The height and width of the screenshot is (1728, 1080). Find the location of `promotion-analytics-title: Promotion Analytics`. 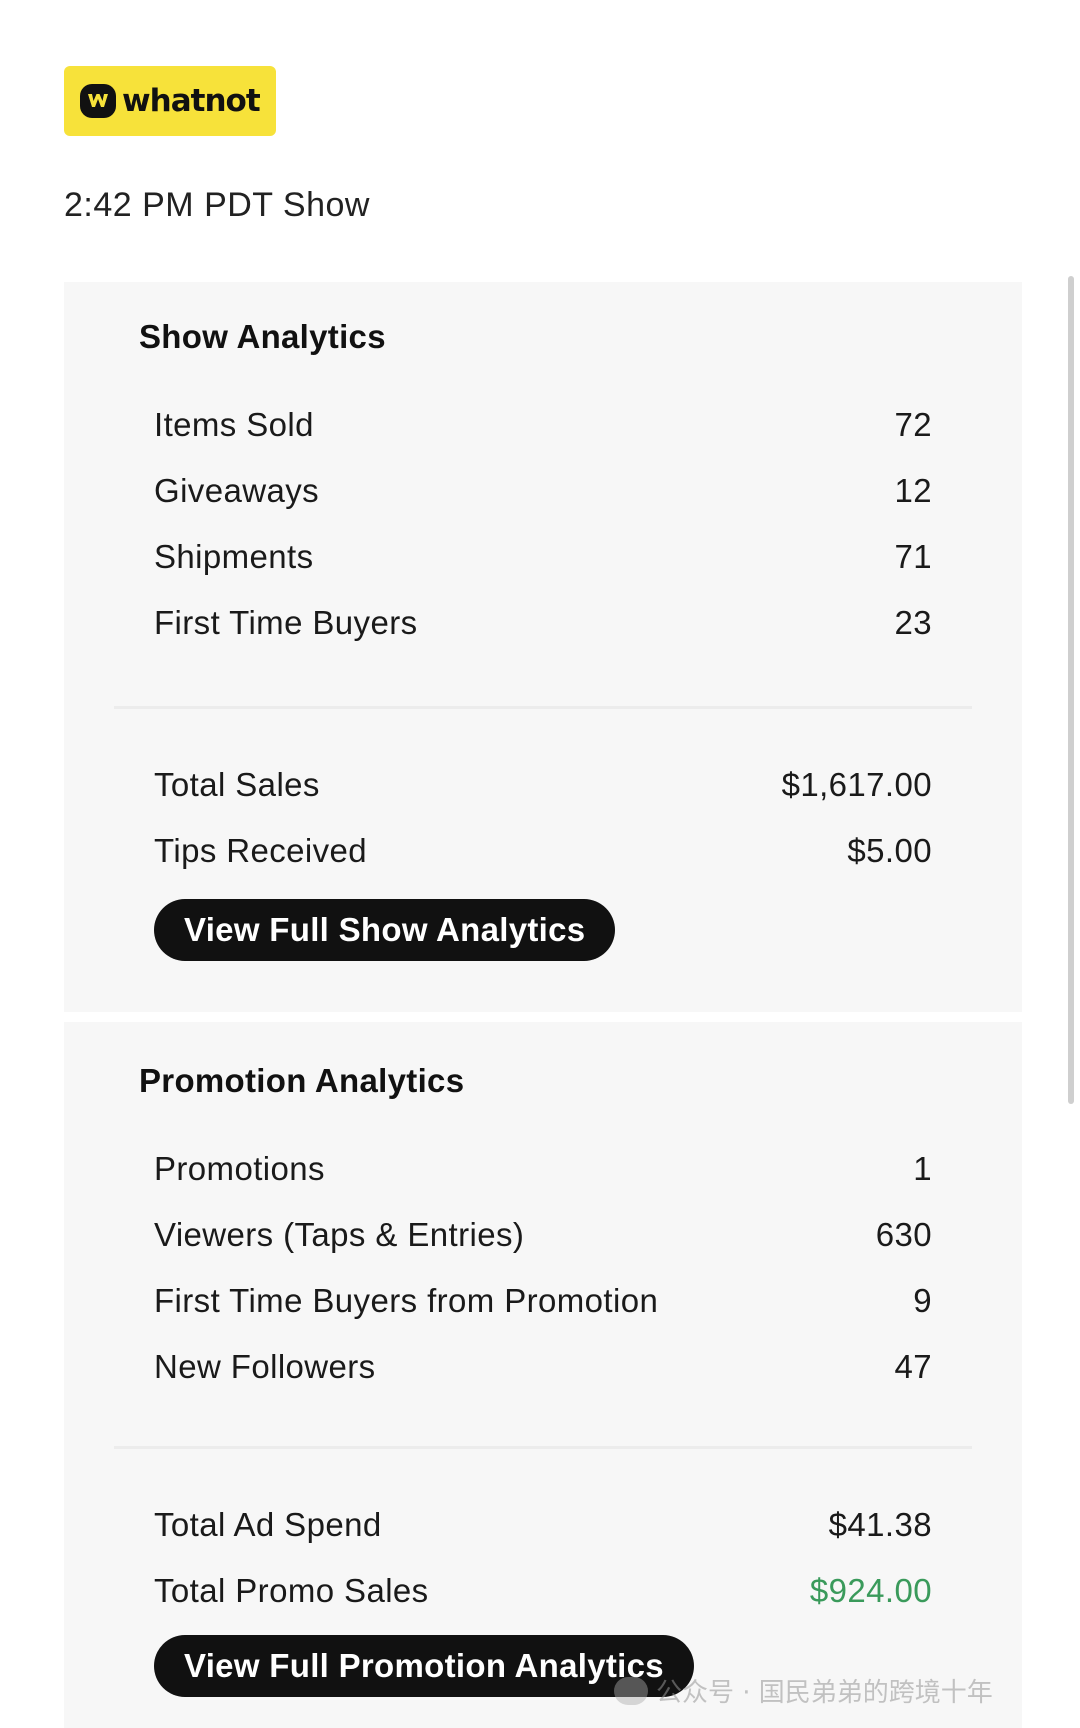

promotion-analytics-title: Promotion Analytics is located at coordinates (302, 1080).